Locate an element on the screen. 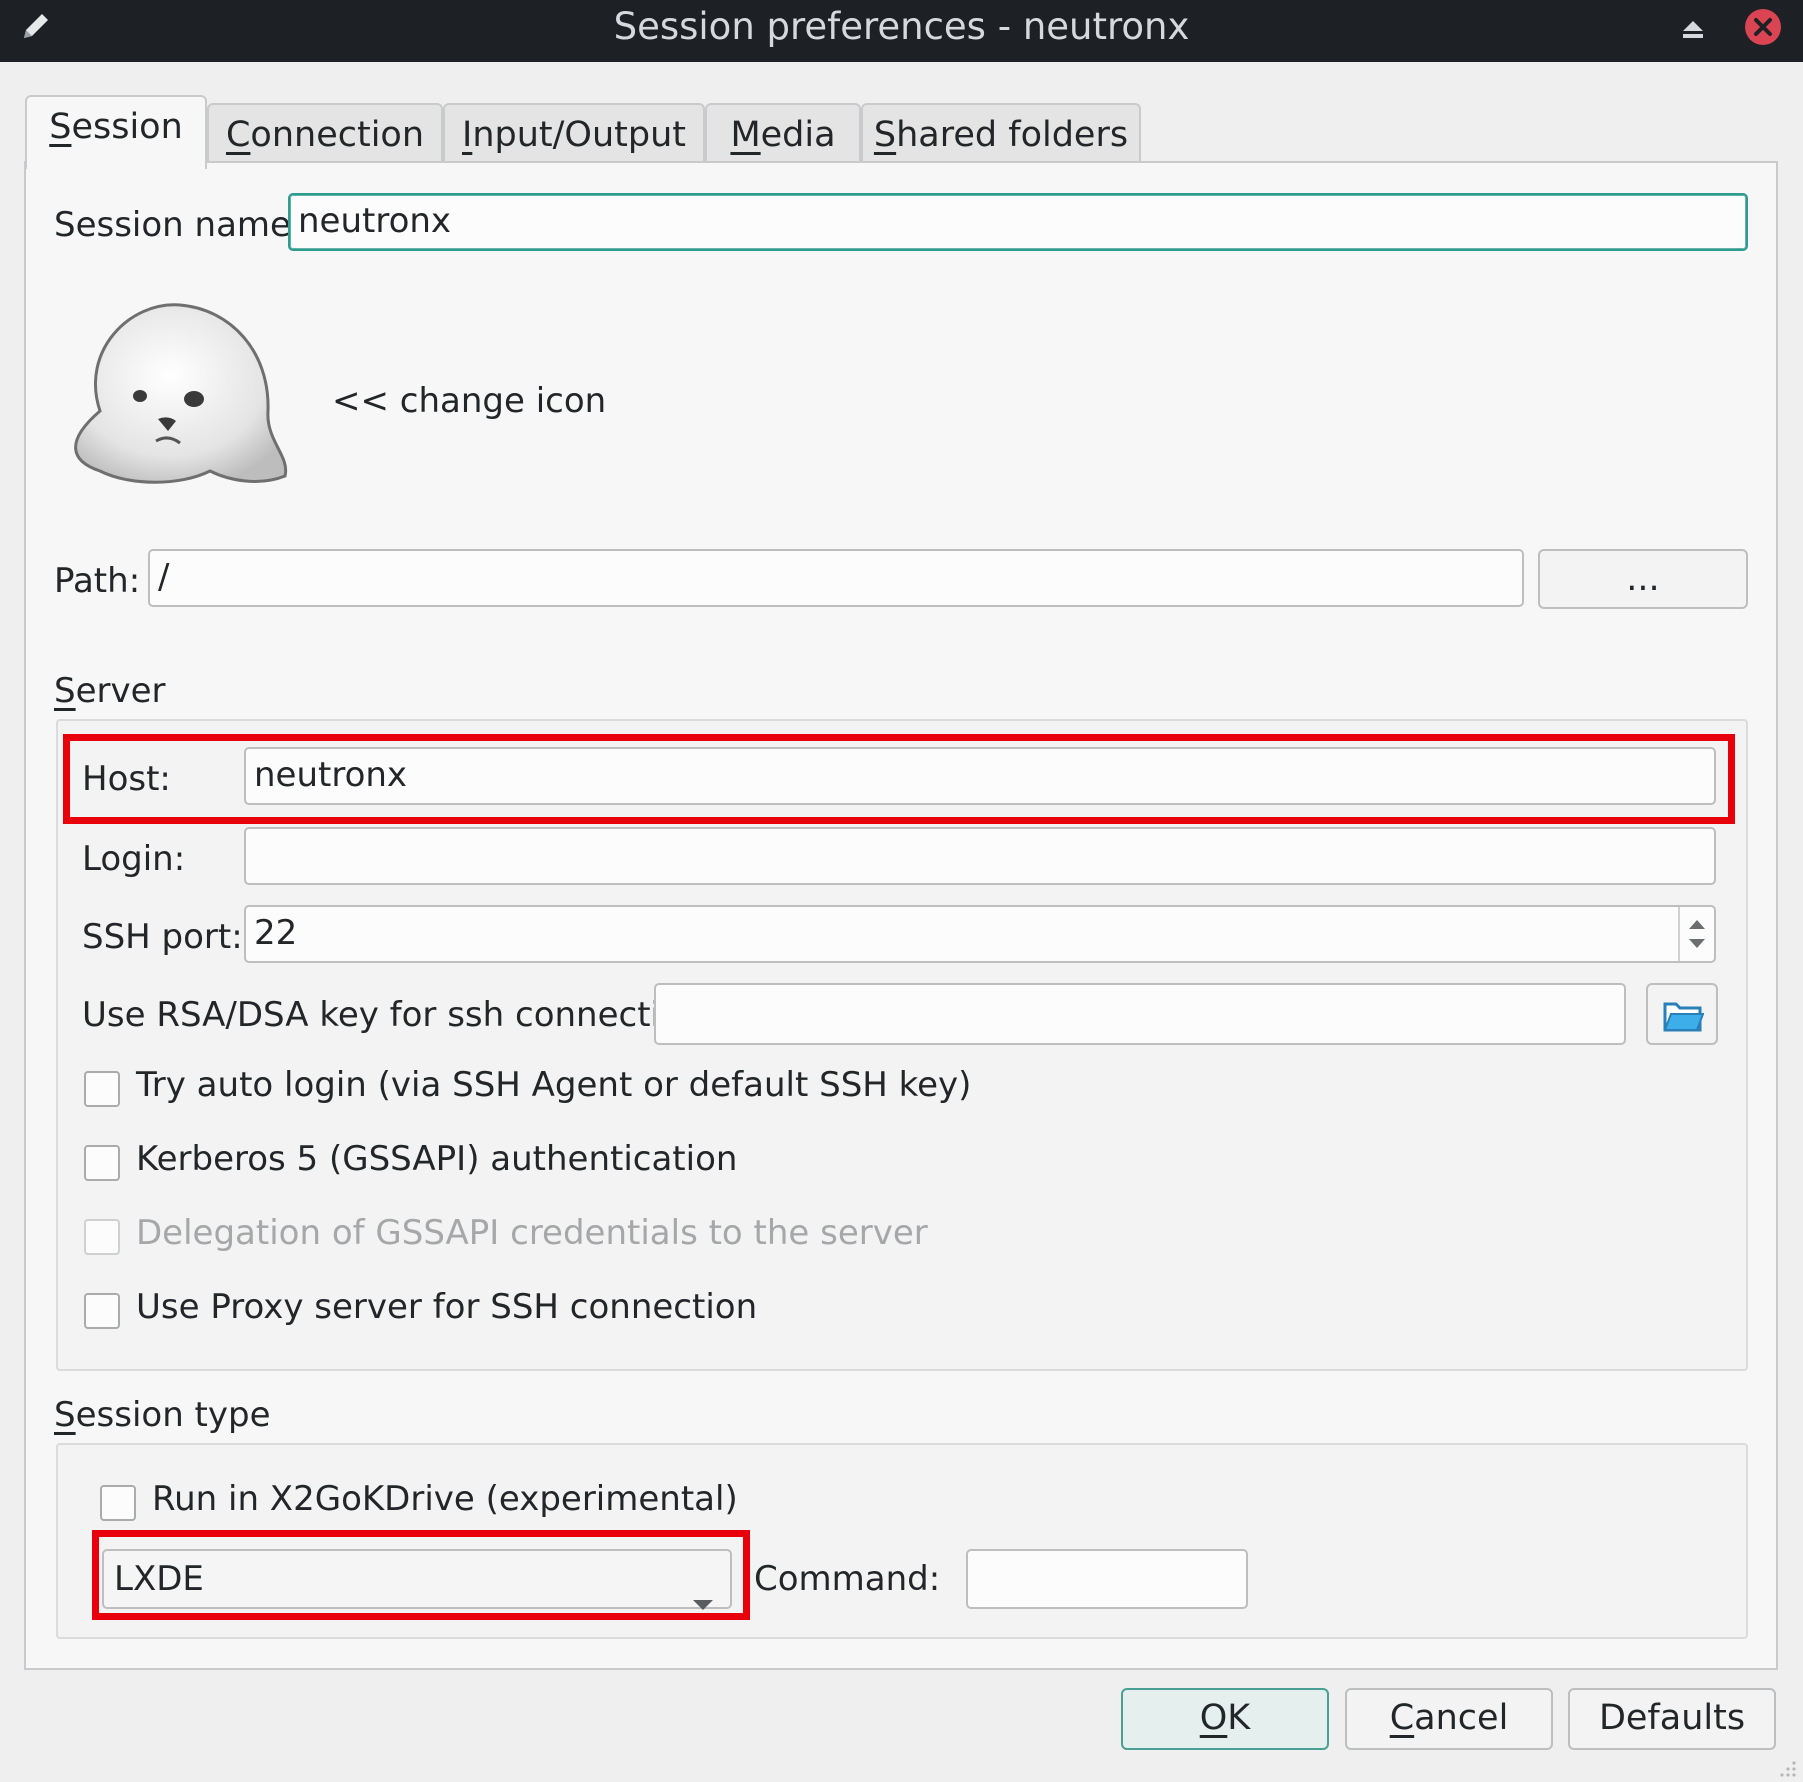 This screenshot has width=1803, height=1782. path-input: / is located at coordinates (836, 578).